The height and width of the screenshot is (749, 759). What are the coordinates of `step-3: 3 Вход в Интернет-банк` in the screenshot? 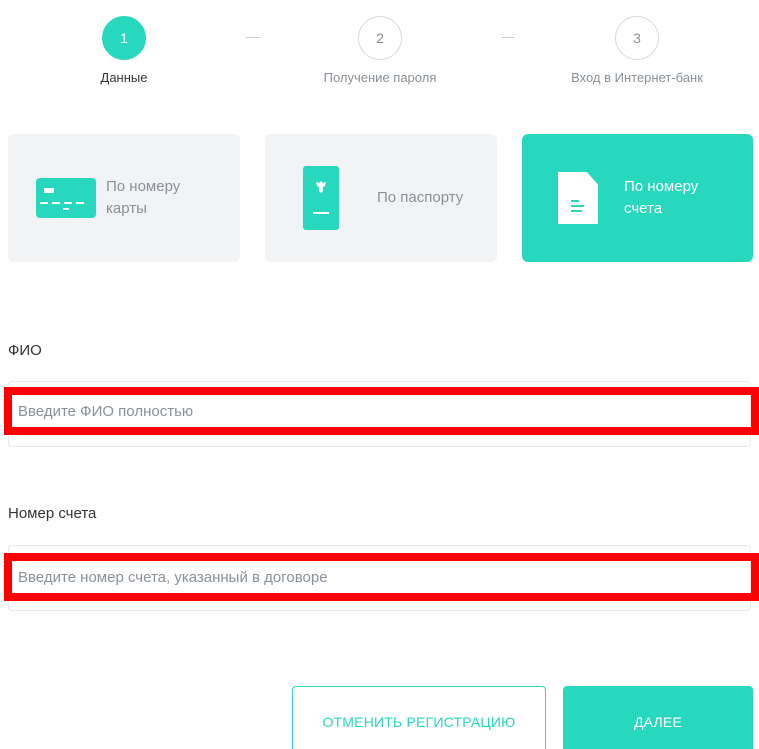 It's located at (637, 50).